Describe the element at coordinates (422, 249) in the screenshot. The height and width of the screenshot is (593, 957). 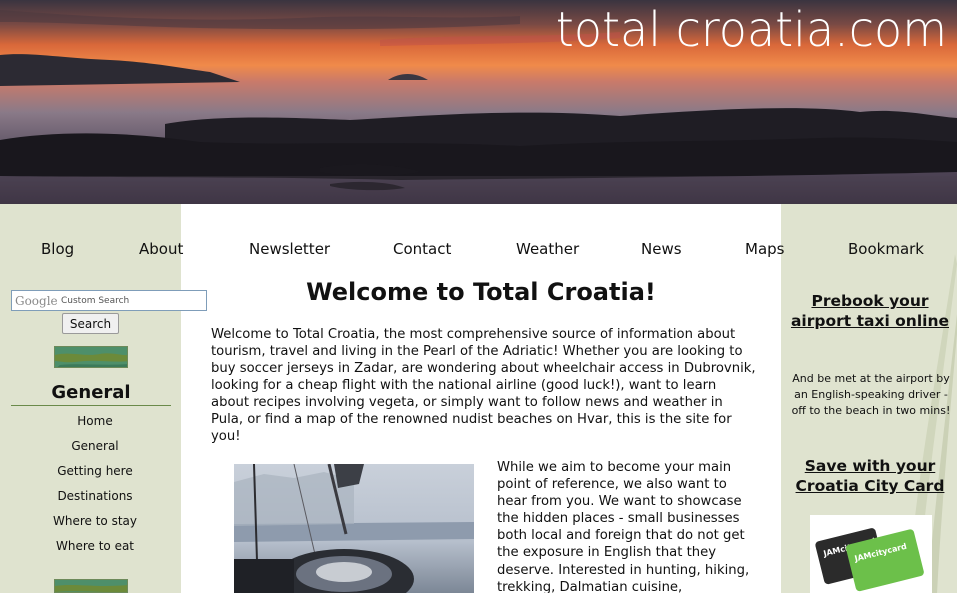
I see `nav-contact: Contact` at that location.